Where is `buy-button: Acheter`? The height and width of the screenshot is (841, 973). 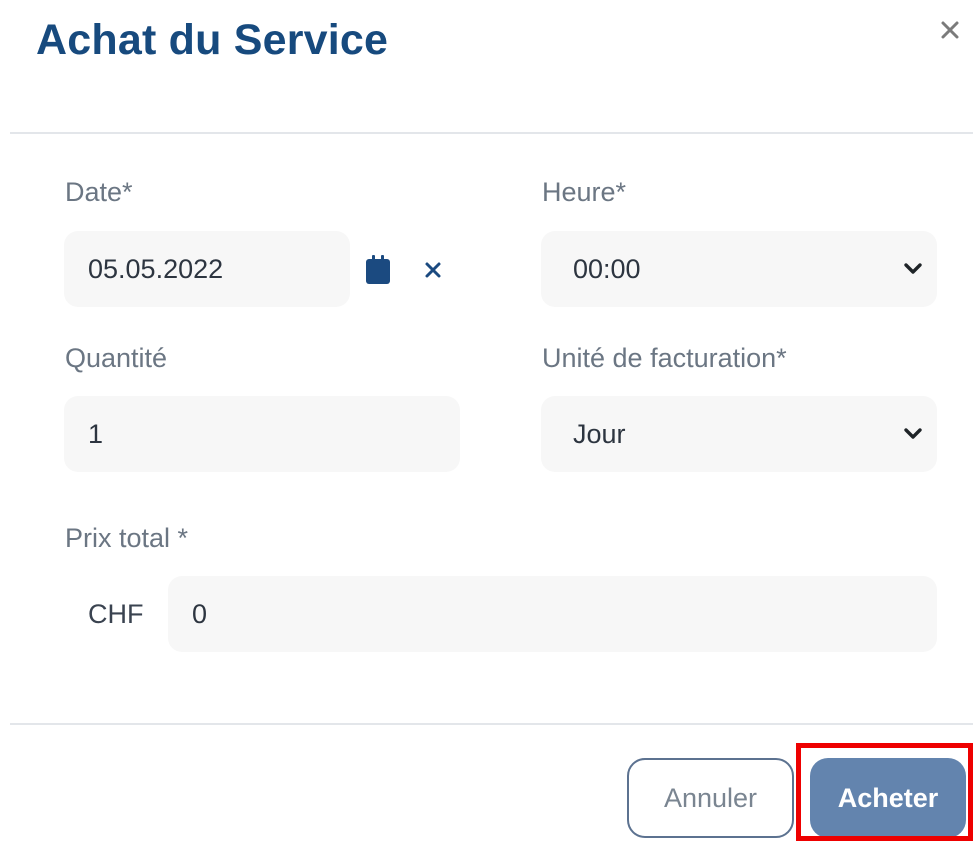 buy-button: Acheter is located at coordinates (888, 798).